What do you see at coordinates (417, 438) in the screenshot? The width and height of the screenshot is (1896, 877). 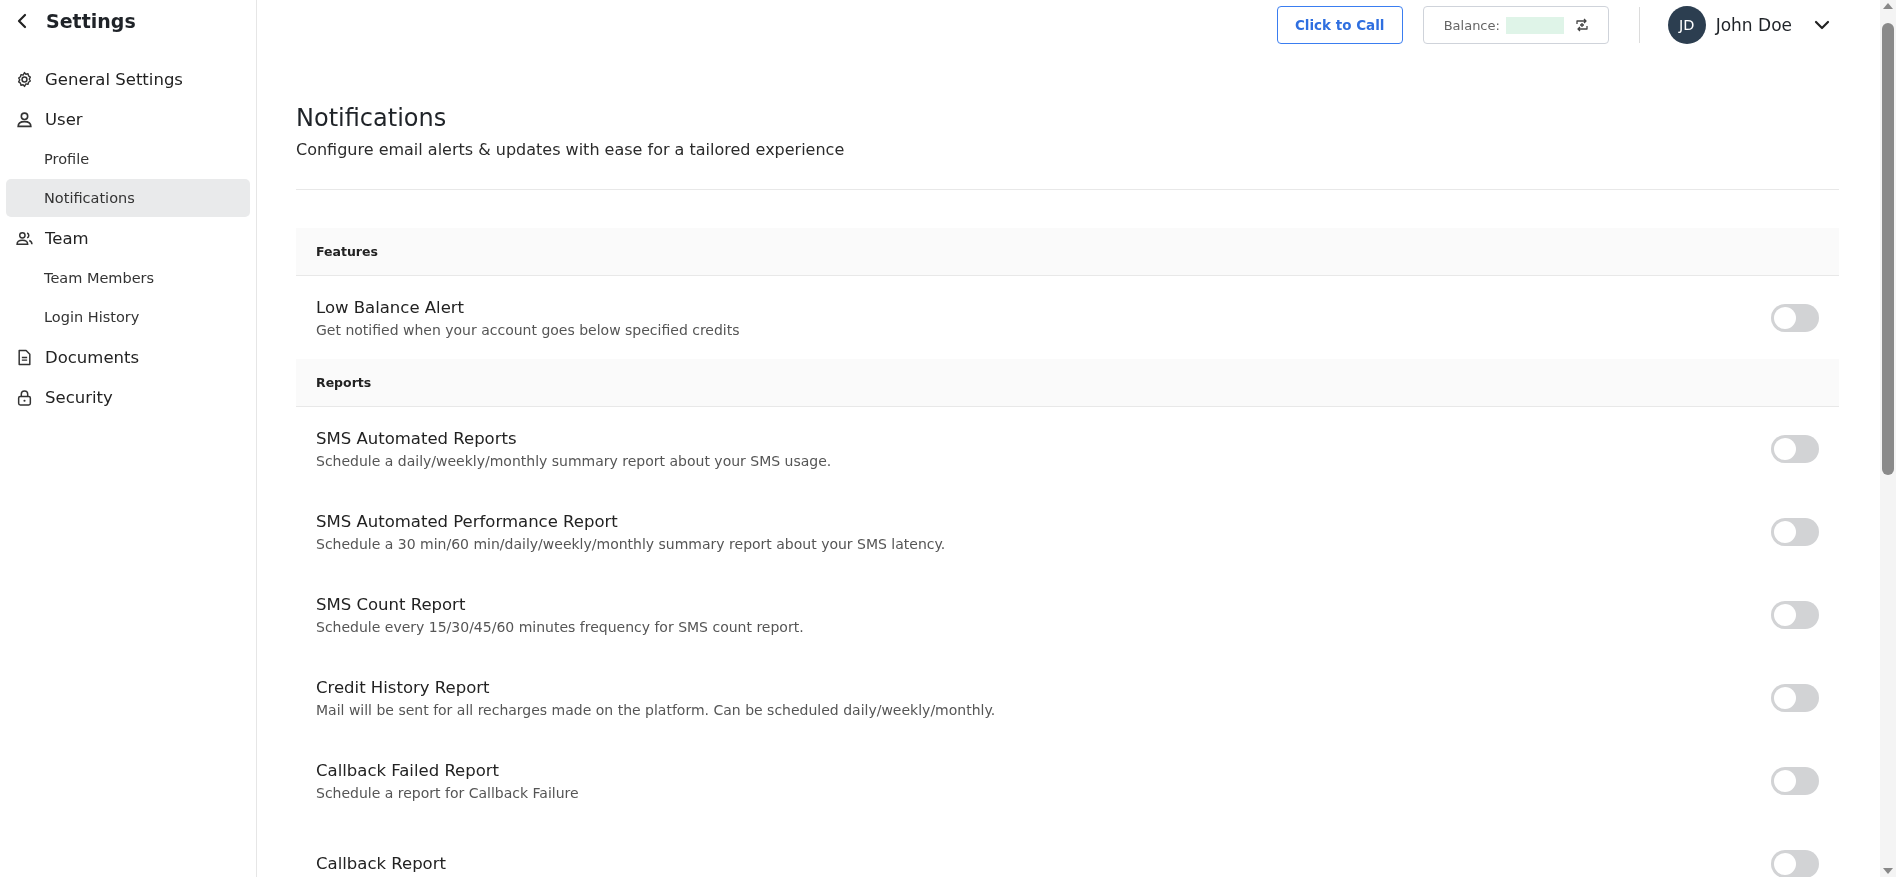 I see `setting-title: SMS Automated Reports` at bounding box center [417, 438].